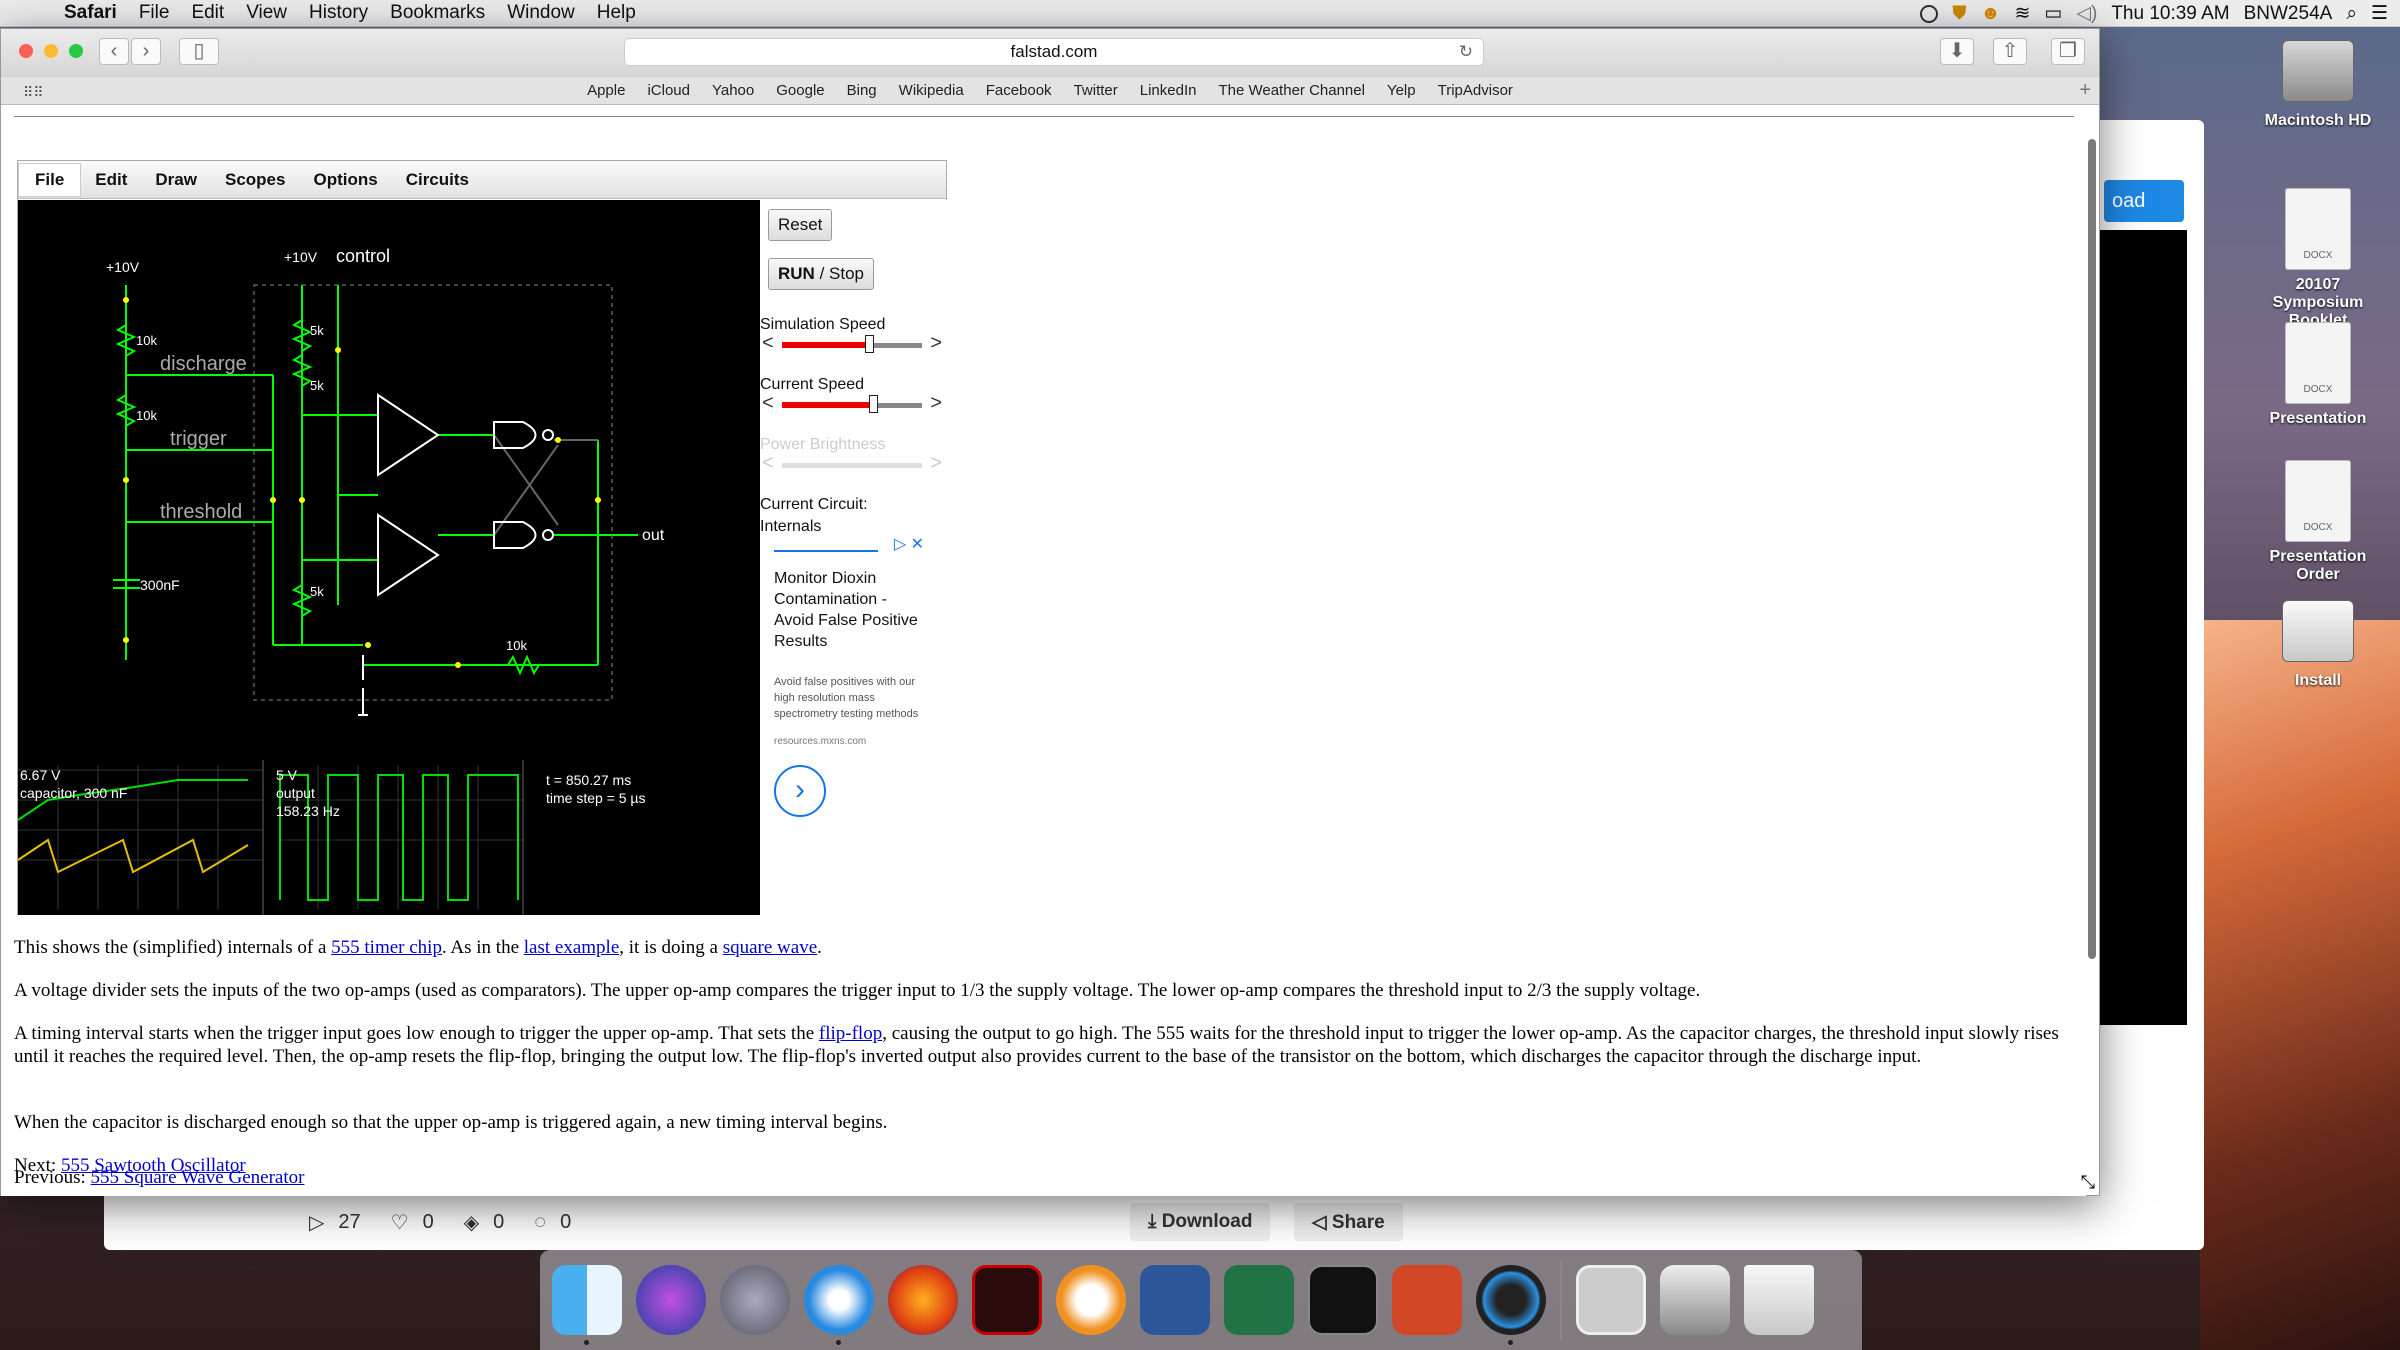 This screenshot has height=1350, width=2400. What do you see at coordinates (733, 90) in the screenshot?
I see `favorite-yahoo: Yahoo` at bounding box center [733, 90].